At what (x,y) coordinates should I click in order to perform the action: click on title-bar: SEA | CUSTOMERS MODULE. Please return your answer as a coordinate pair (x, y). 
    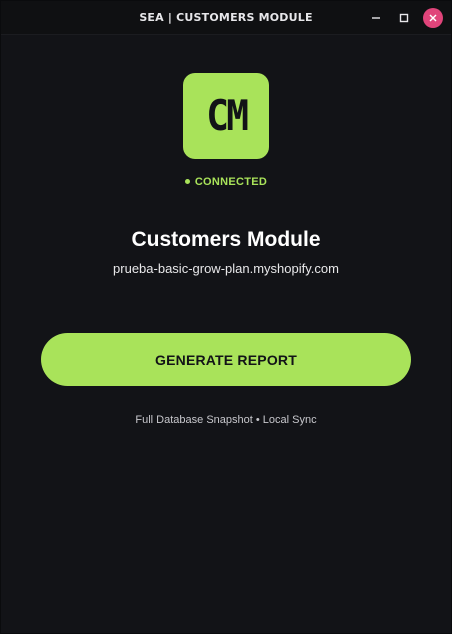
    Looking at the image, I should click on (226, 18).